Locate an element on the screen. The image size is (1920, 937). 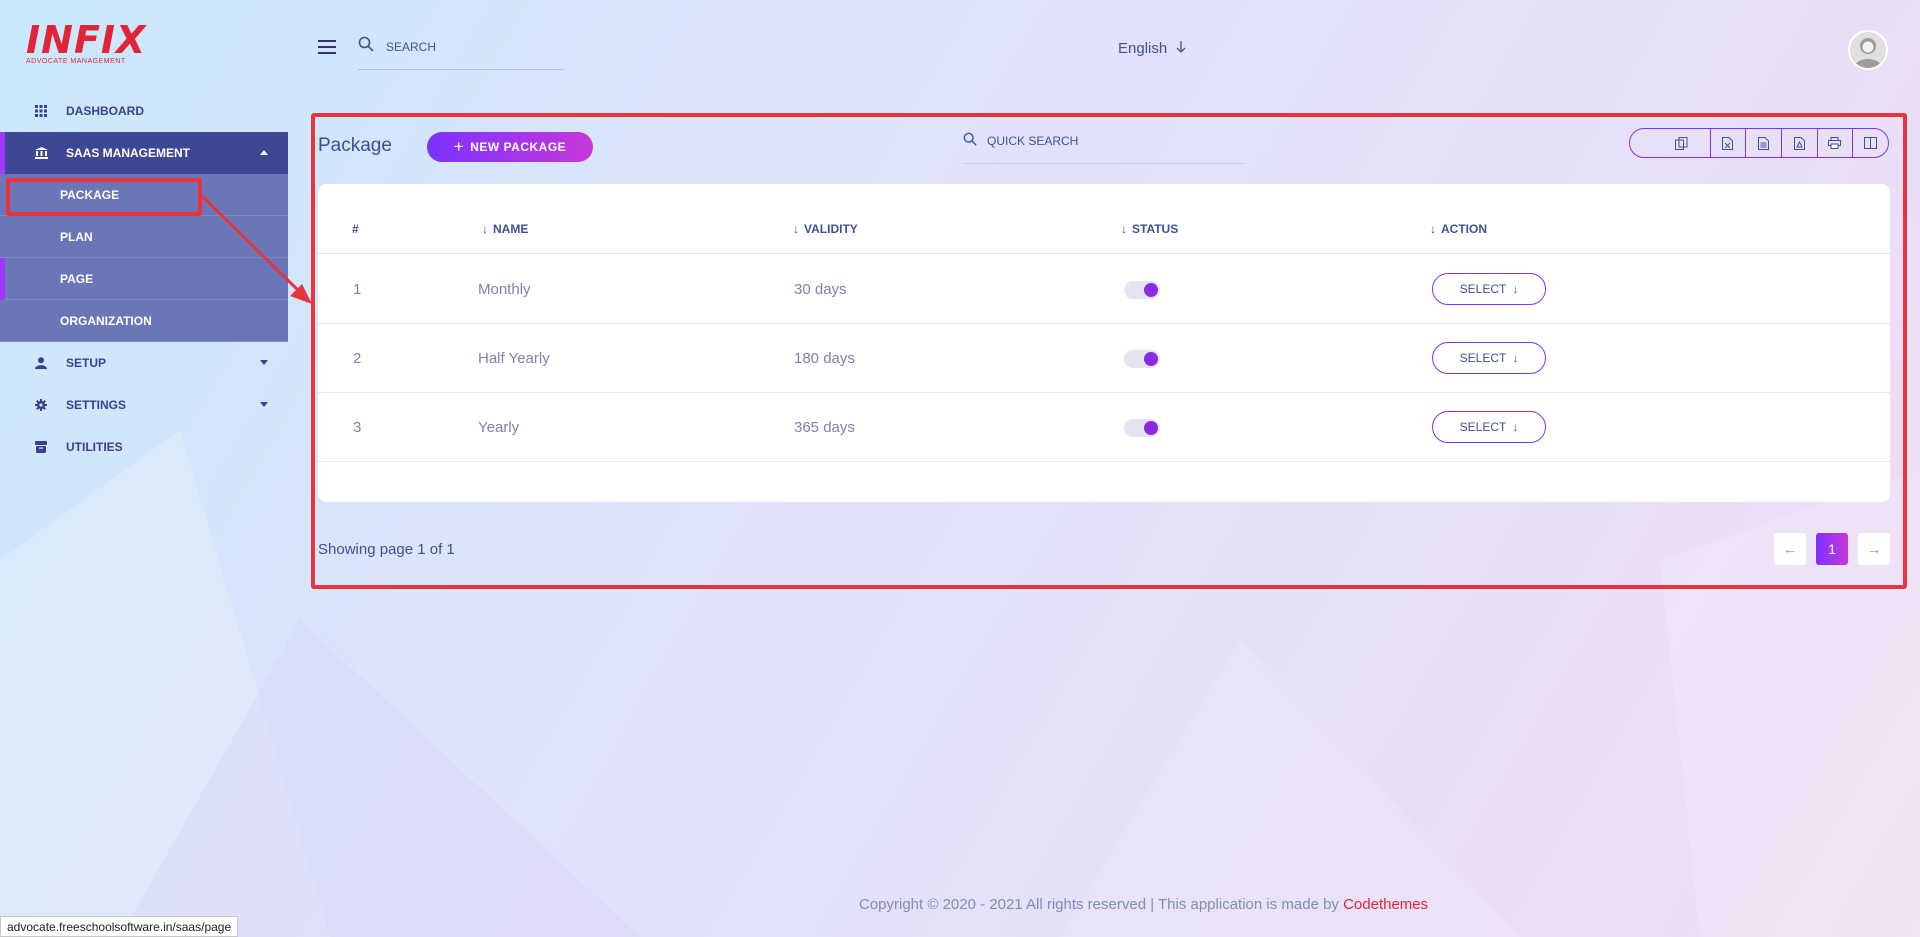
column-header-label: VALIDITY is located at coordinates (831, 229).